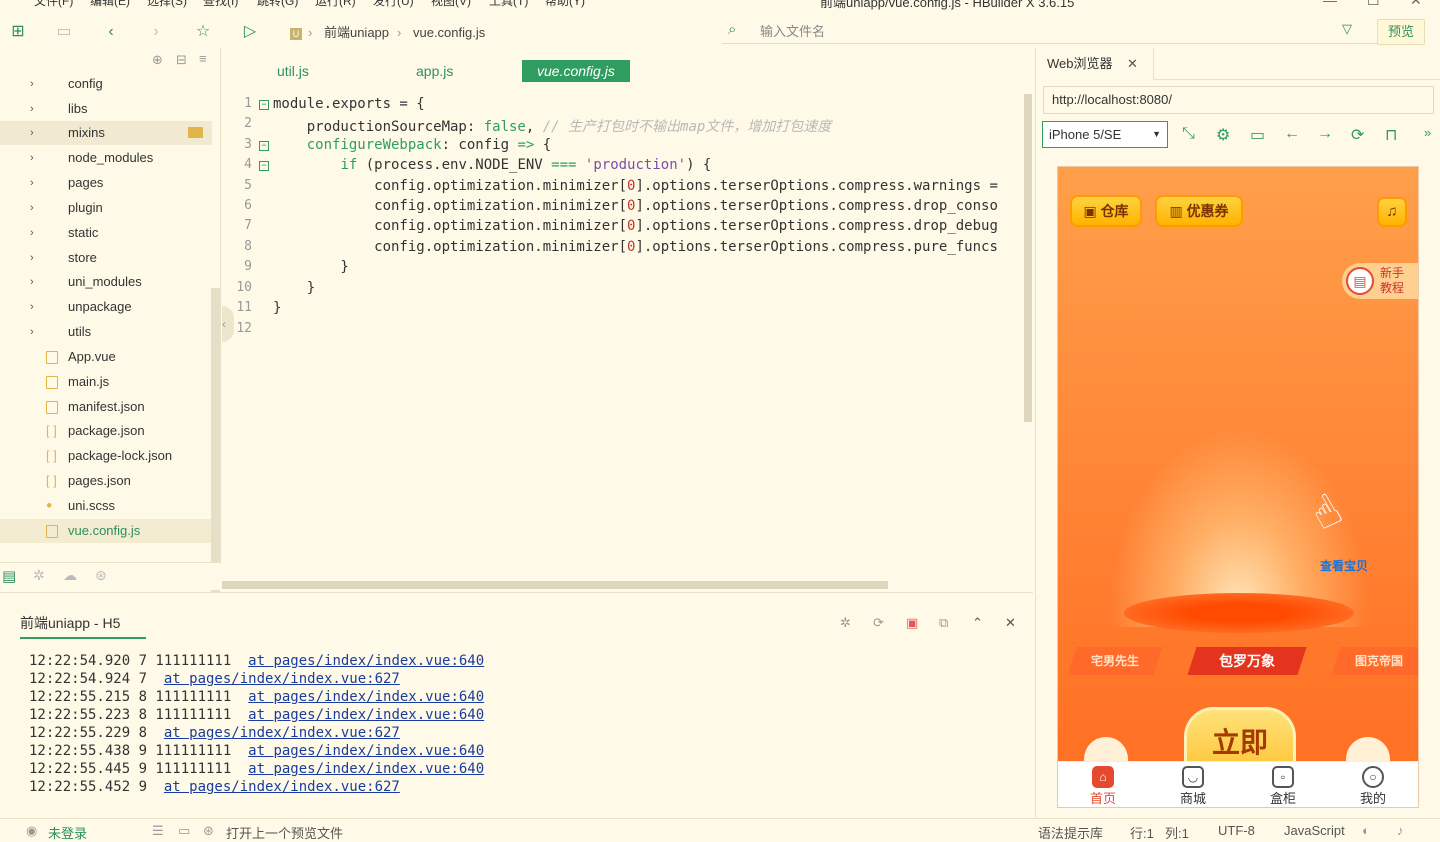 Image resolution: width=1440 pixels, height=842 pixels. What do you see at coordinates (434, 71) in the screenshot?
I see `tab-app-js: app.js` at bounding box center [434, 71].